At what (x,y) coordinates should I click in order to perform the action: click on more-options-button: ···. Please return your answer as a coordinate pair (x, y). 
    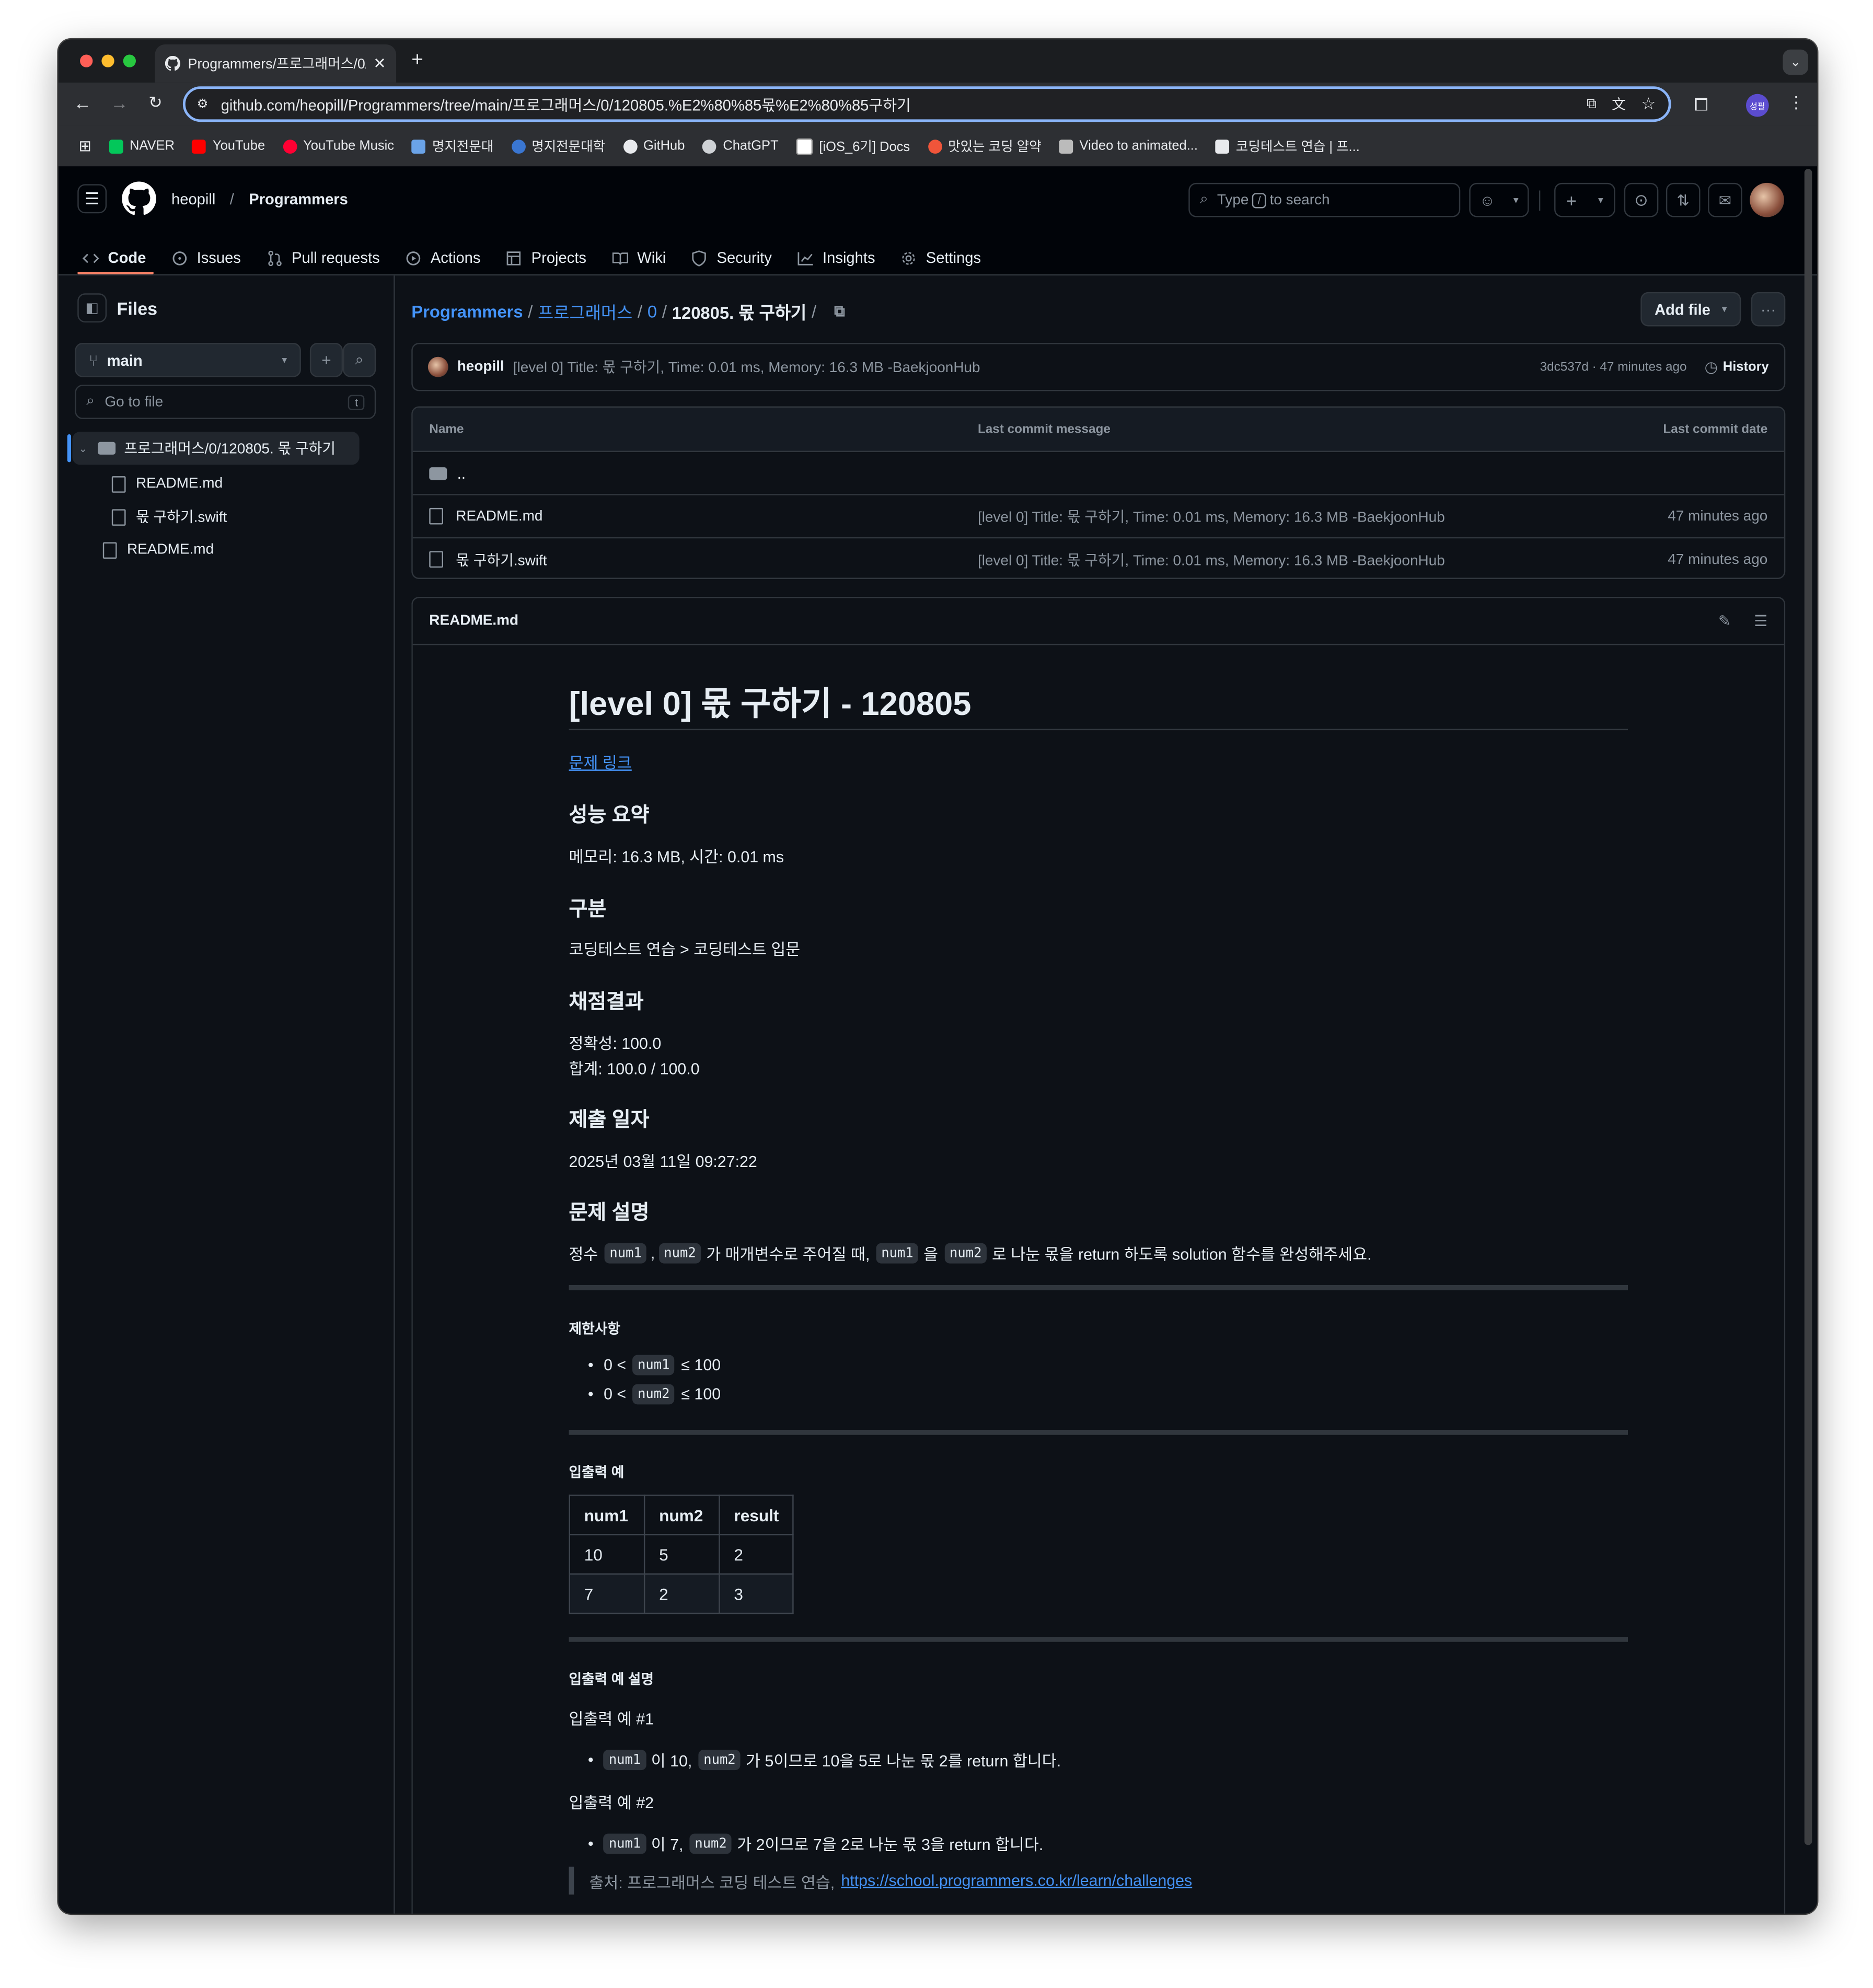
    Looking at the image, I should click on (1768, 309).